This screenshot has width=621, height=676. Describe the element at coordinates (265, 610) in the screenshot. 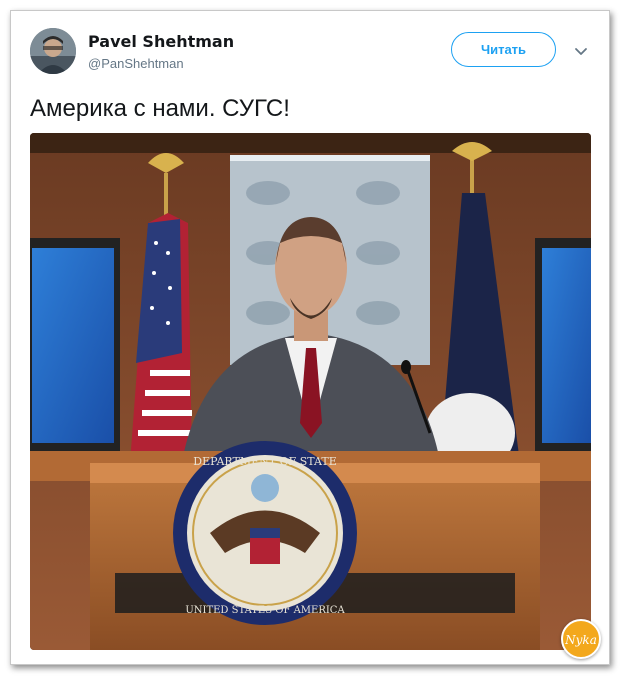

I see `seal-text-bottom: UNITED STATES OF AMERICA` at that location.